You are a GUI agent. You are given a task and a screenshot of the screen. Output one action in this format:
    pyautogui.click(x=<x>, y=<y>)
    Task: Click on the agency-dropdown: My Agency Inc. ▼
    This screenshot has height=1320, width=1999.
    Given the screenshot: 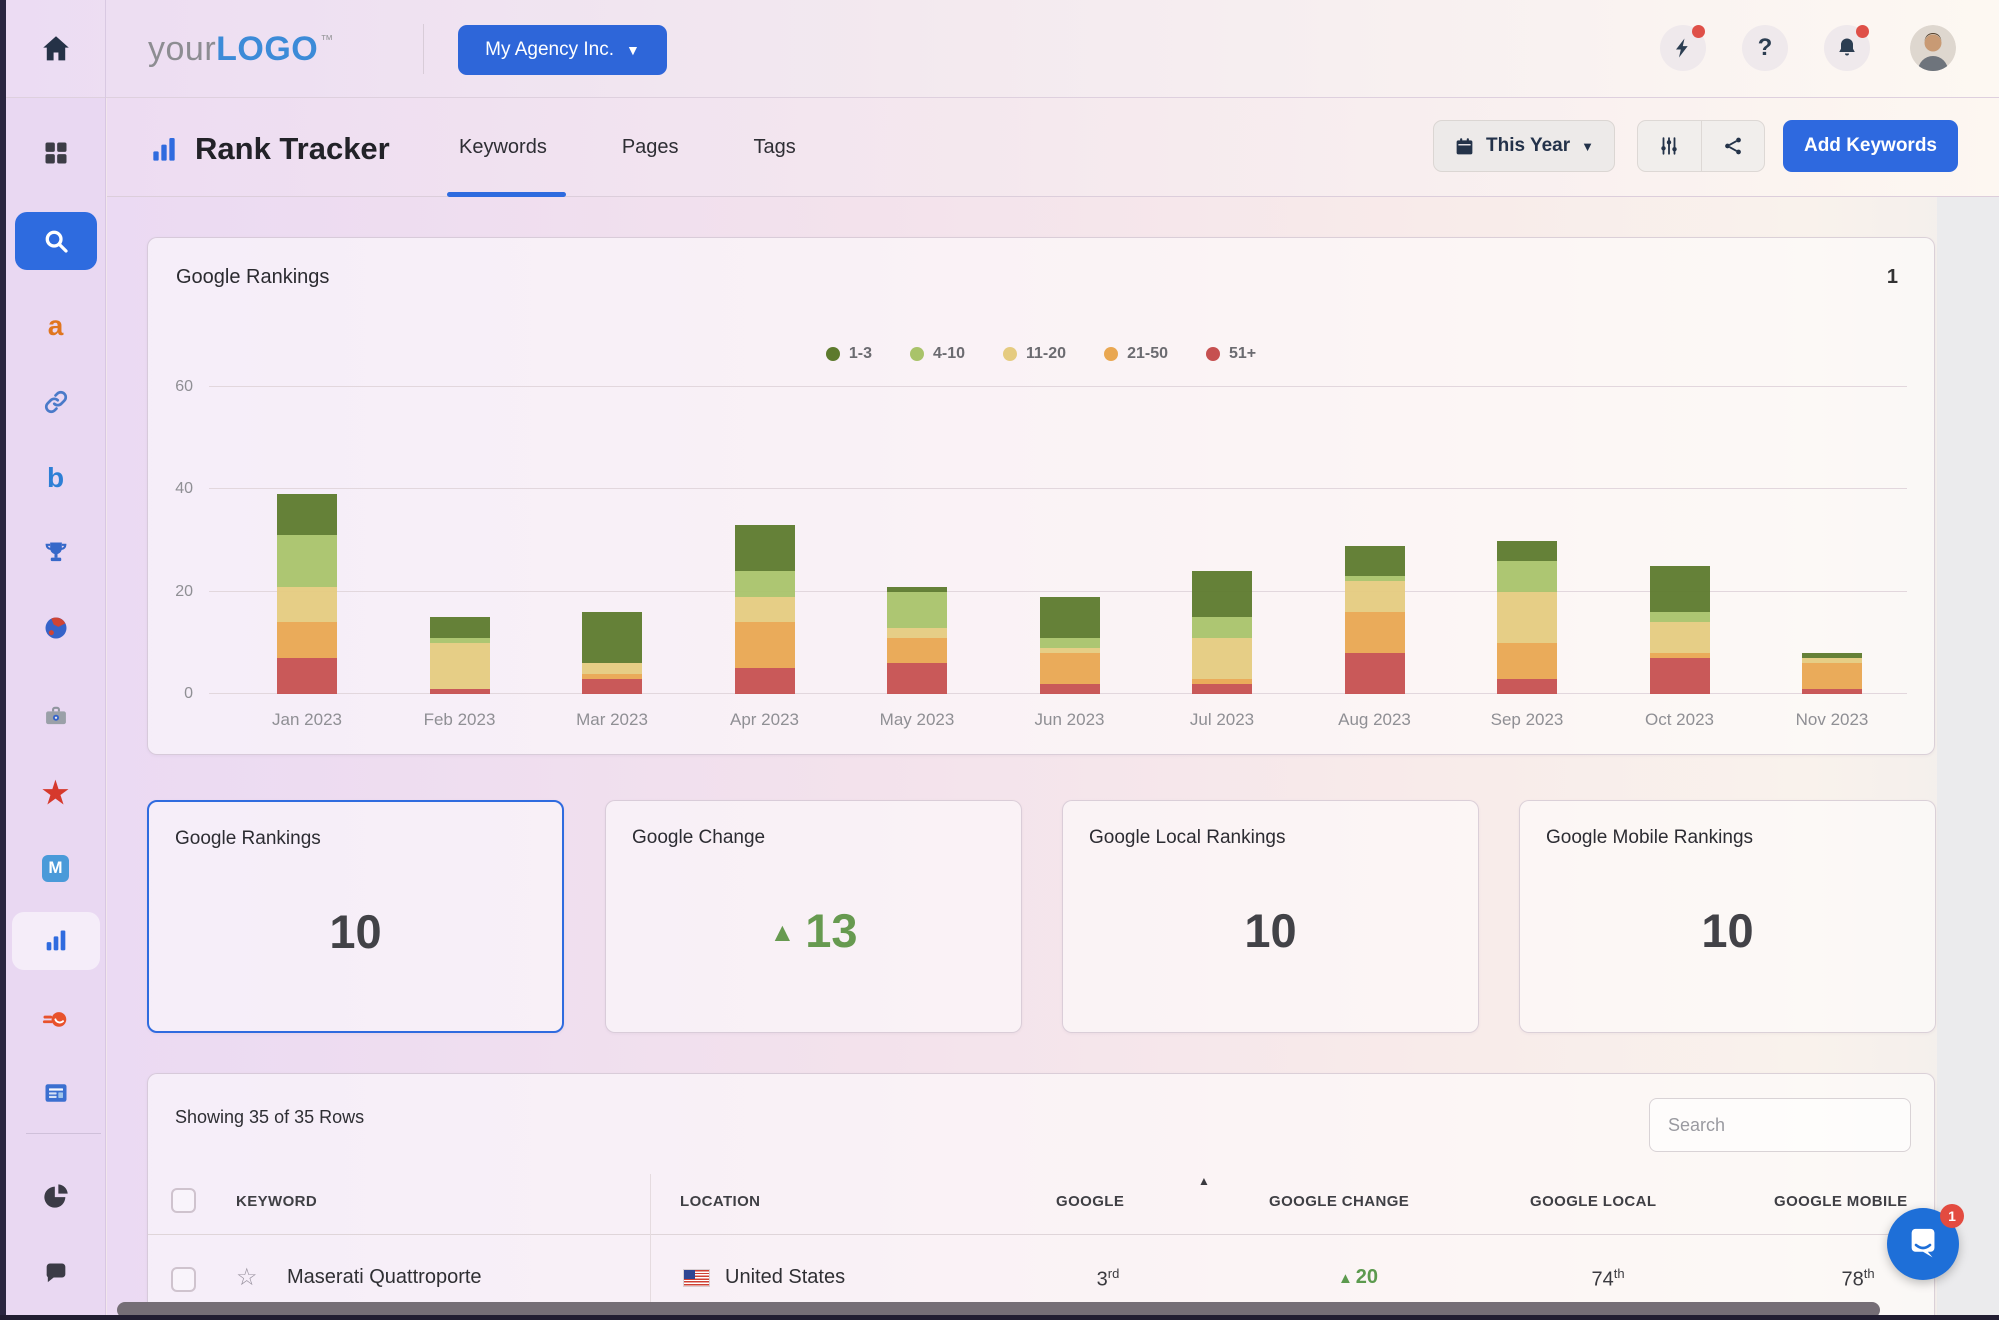 What is the action you would take?
    pyautogui.click(x=562, y=50)
    